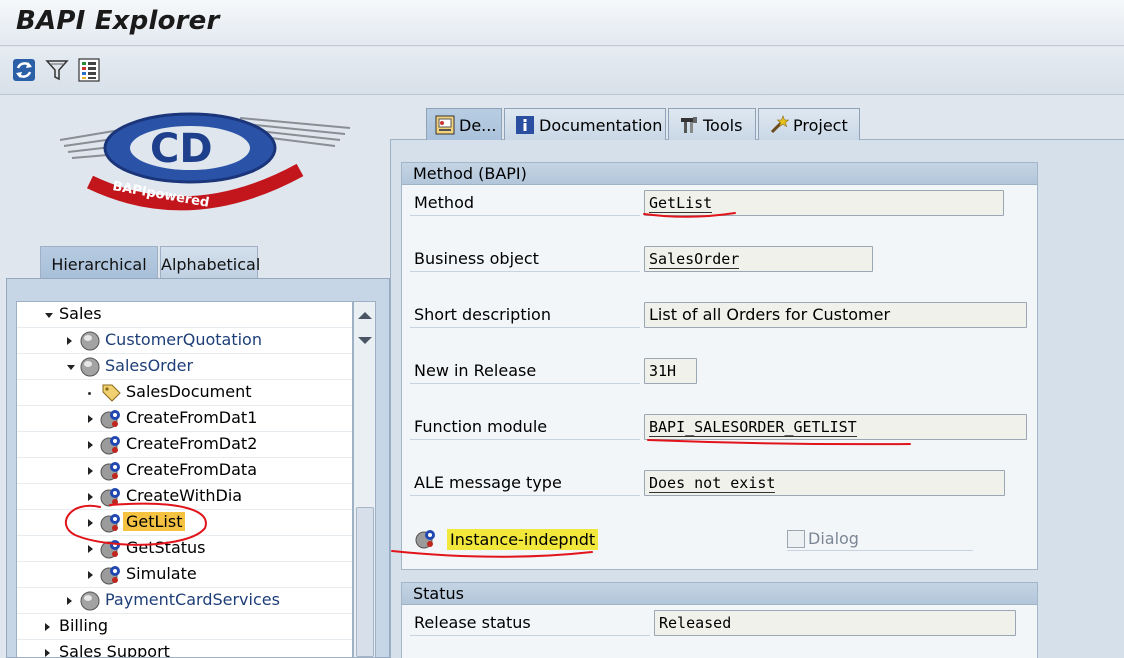 The image size is (1124, 658). What do you see at coordinates (89, 70) in the screenshot?
I see `list-icon` at bounding box center [89, 70].